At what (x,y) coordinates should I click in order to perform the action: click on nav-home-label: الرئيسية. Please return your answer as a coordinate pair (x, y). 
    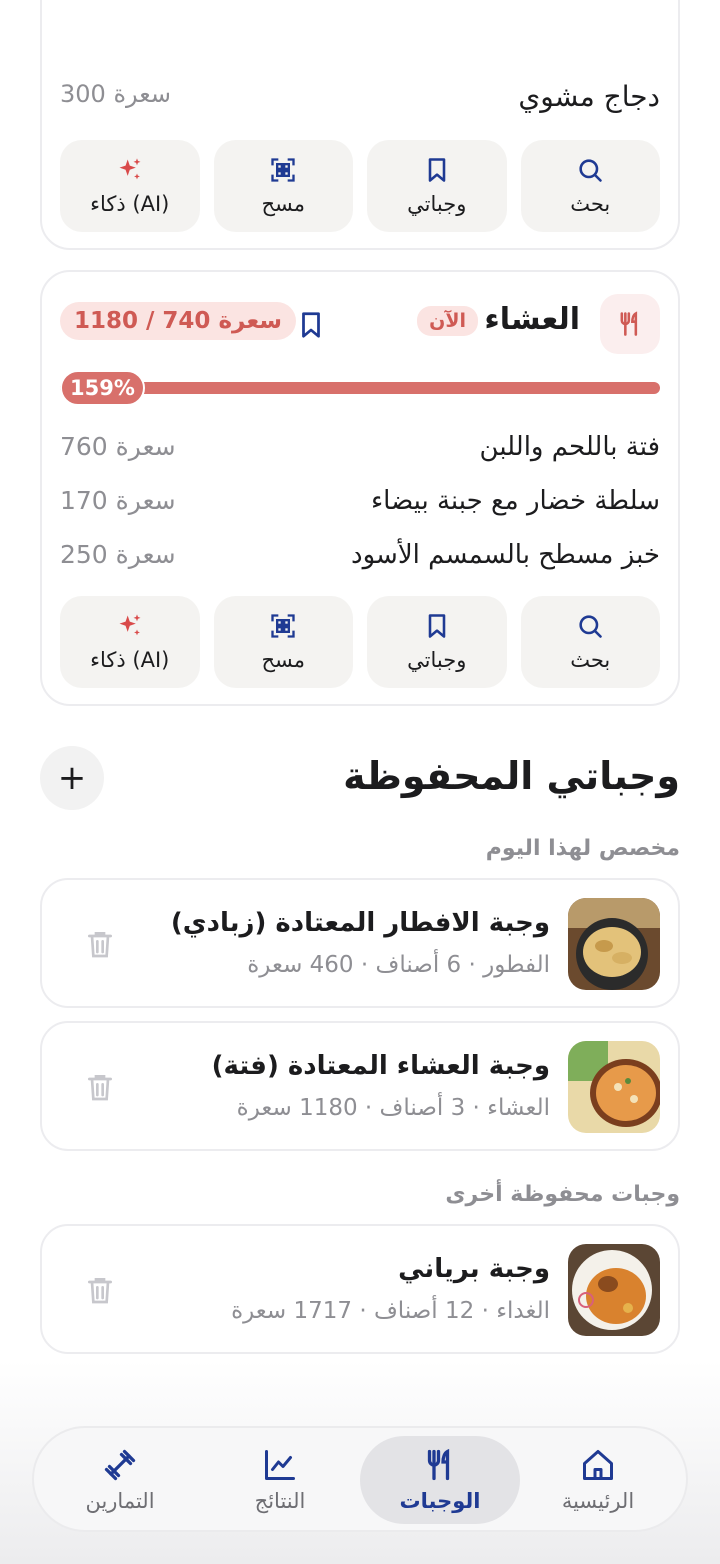
    Looking at the image, I should click on (598, 1501).